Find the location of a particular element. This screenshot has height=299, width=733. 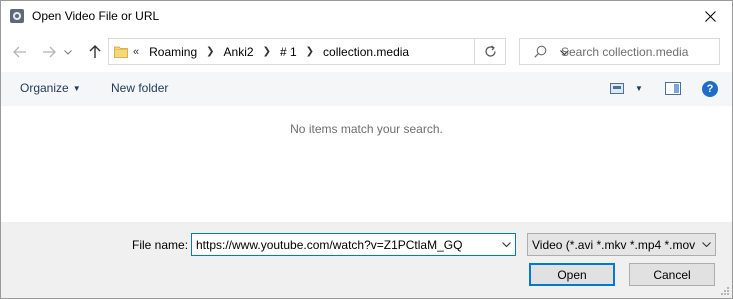

video-app-icon is located at coordinates (17, 16).